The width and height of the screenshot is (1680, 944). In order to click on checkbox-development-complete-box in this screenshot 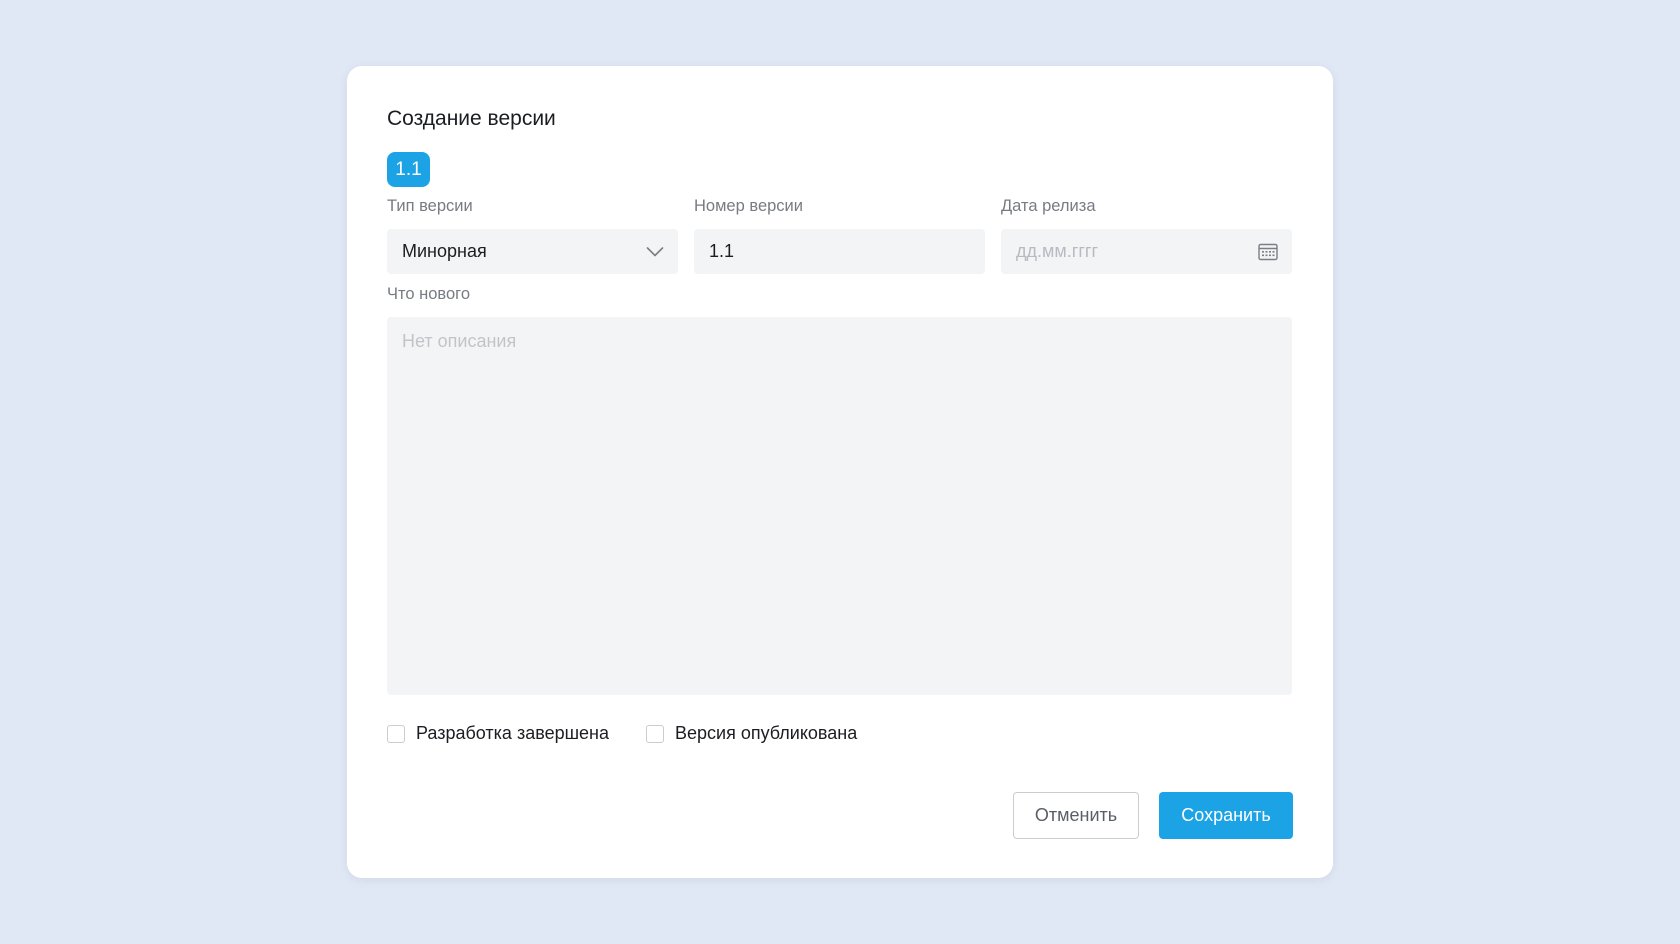, I will do `click(396, 733)`.